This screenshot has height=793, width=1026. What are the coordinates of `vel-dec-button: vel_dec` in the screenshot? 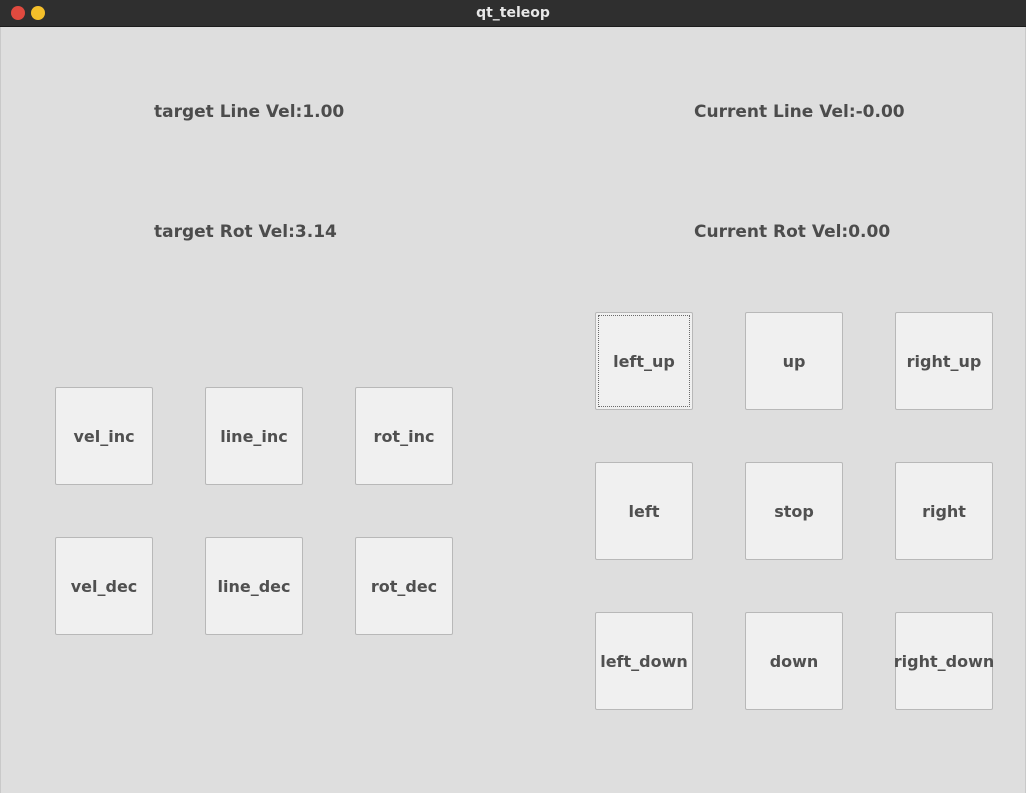 It's located at (104, 586).